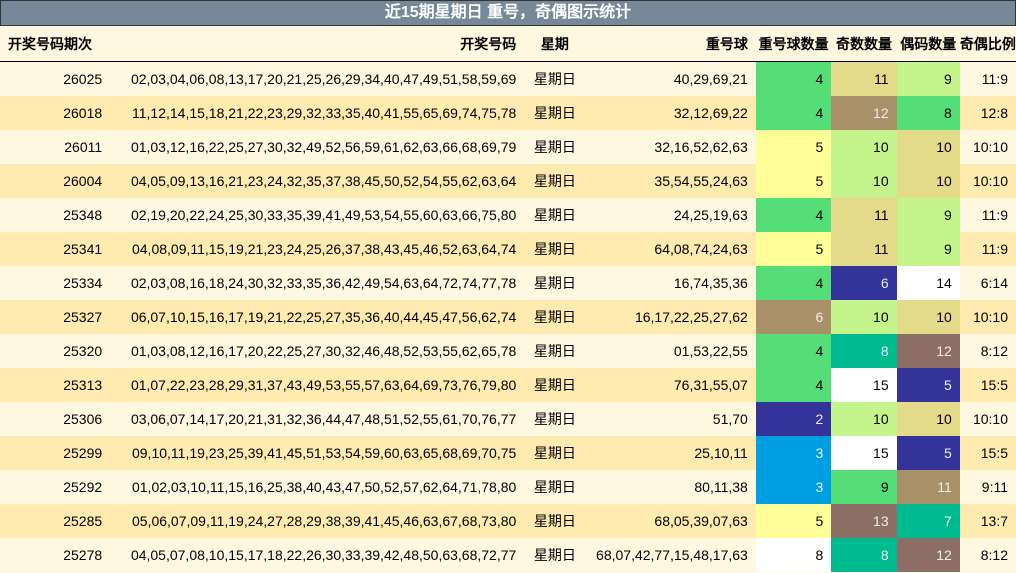  Describe the element at coordinates (670, 419) in the screenshot. I see `repeats-cell: 51,70` at that location.